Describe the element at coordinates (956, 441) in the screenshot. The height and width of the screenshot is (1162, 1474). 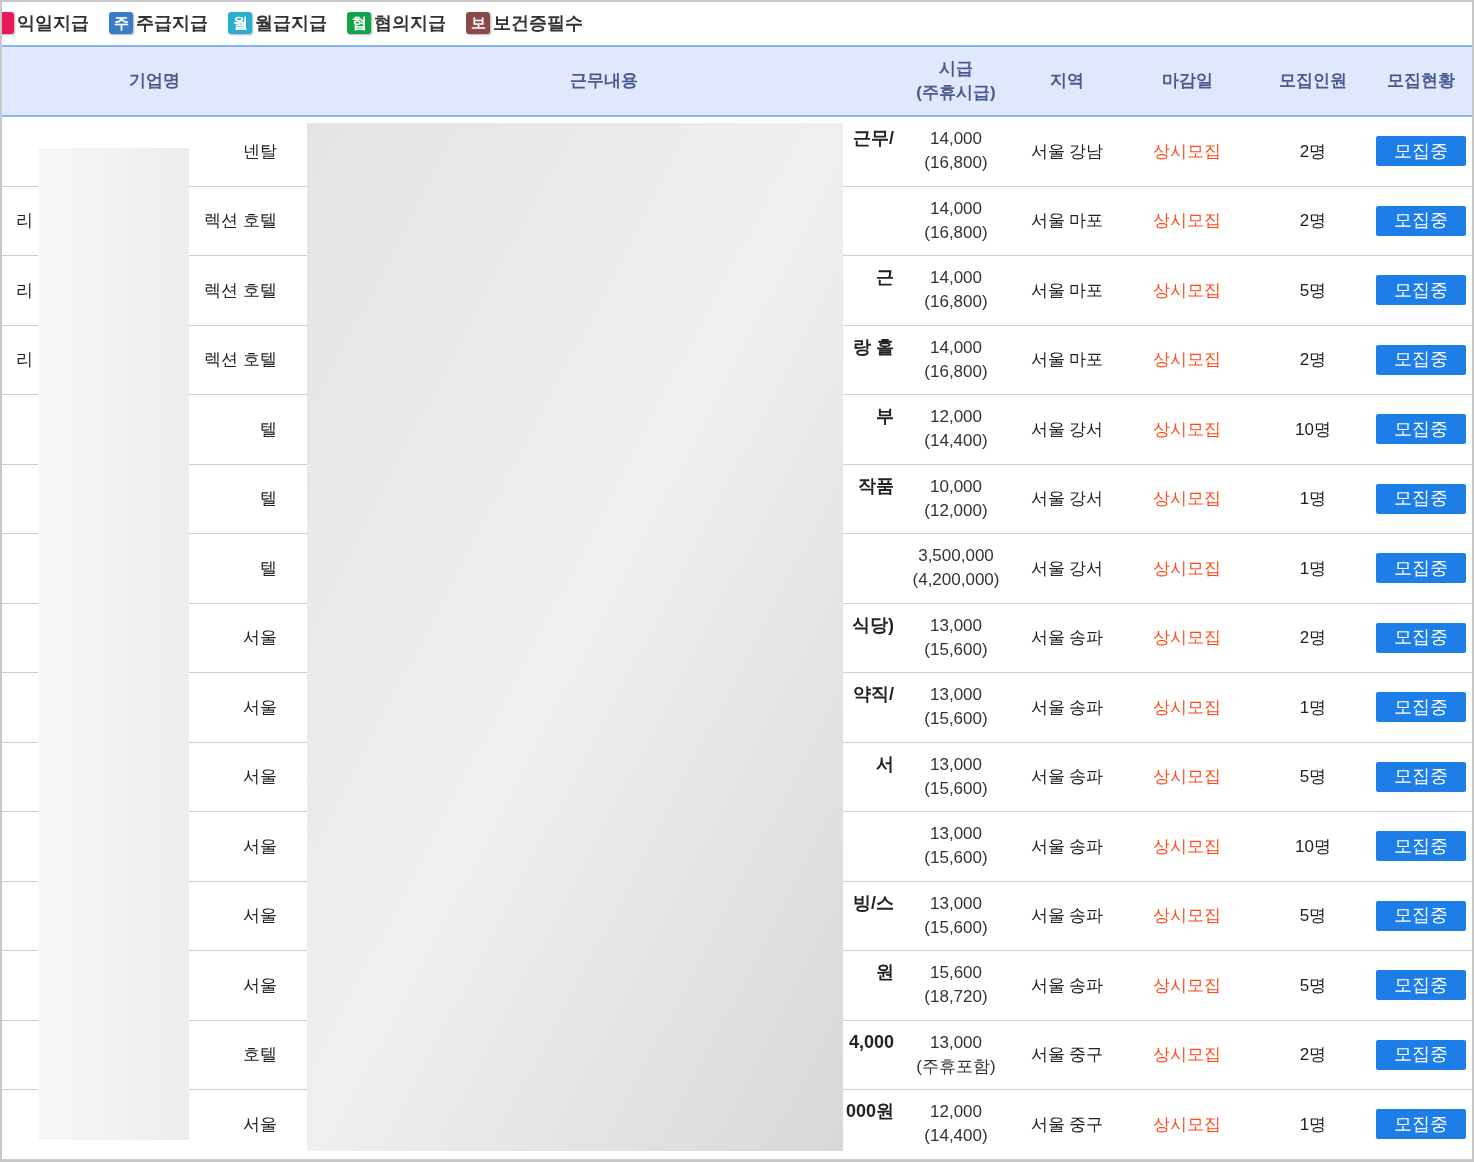
I see `weekly-wage-text: (14,400)` at that location.